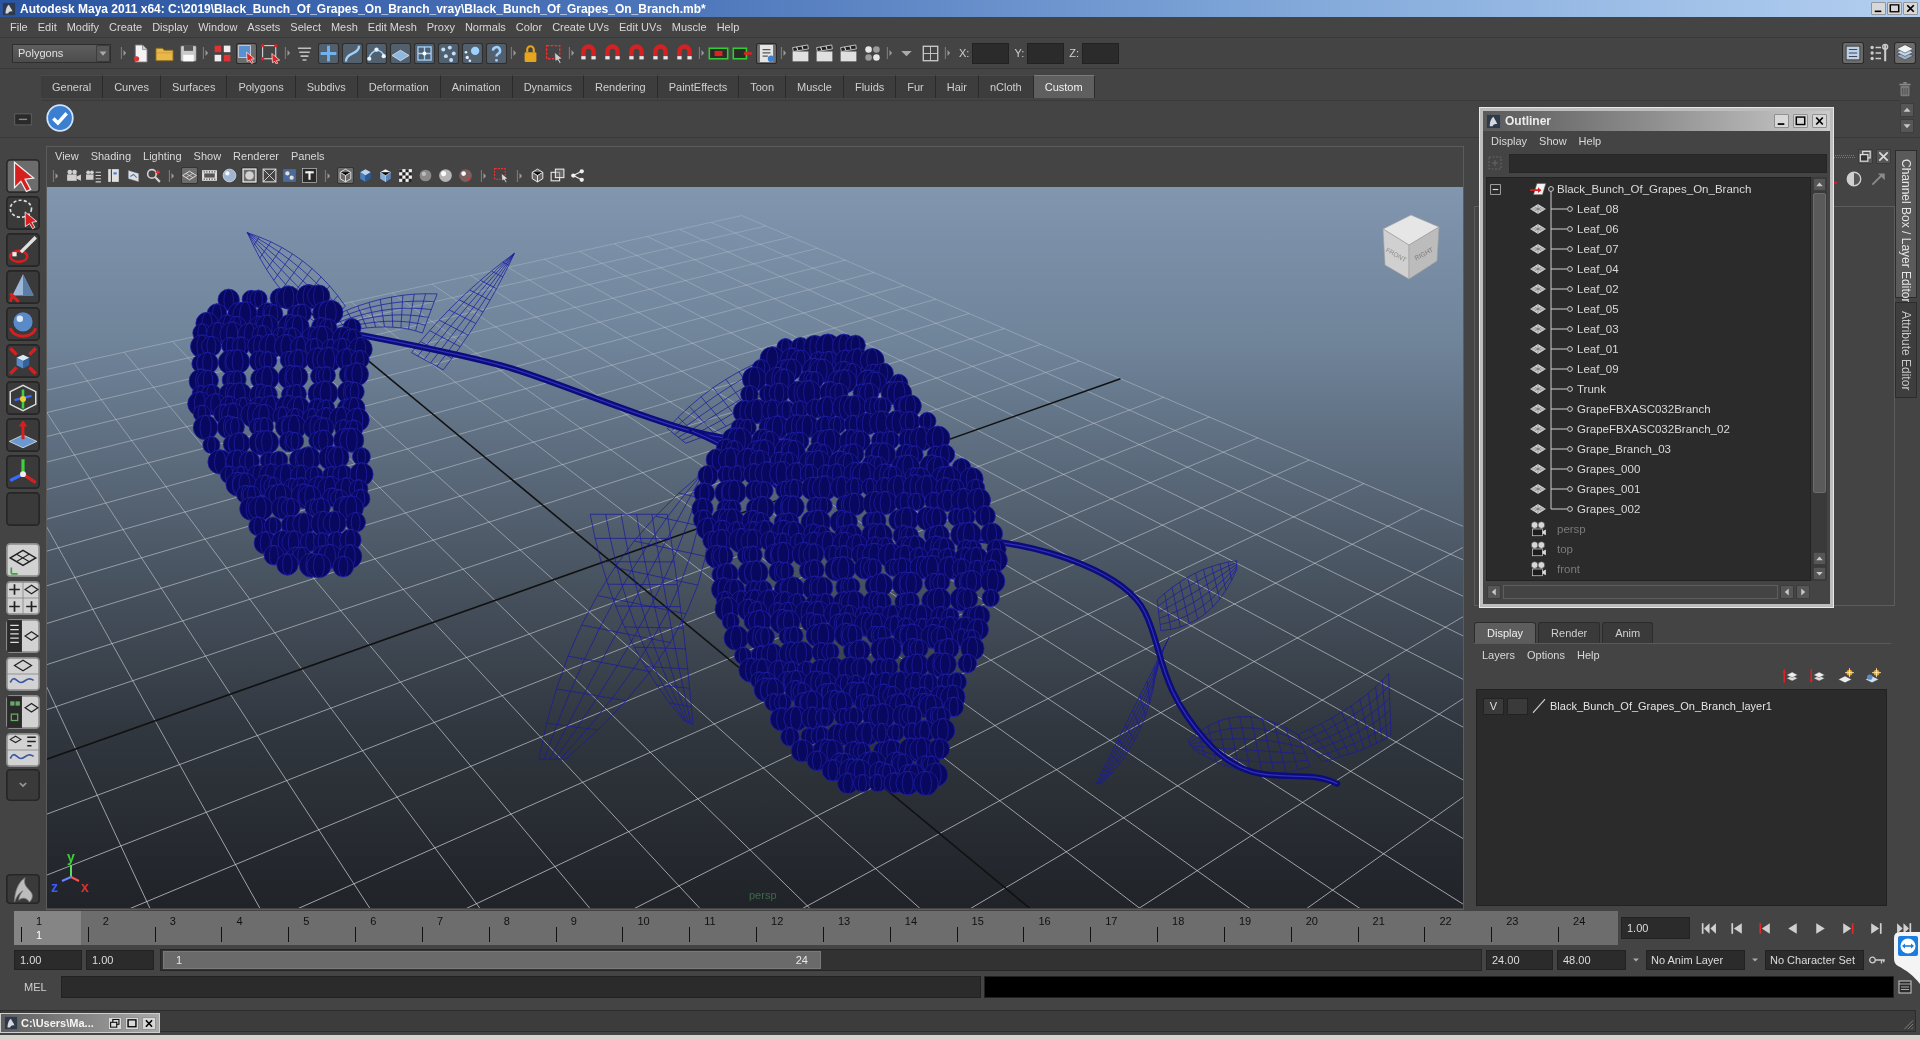  I want to click on shelf-tab: Animation, so click(476, 86).